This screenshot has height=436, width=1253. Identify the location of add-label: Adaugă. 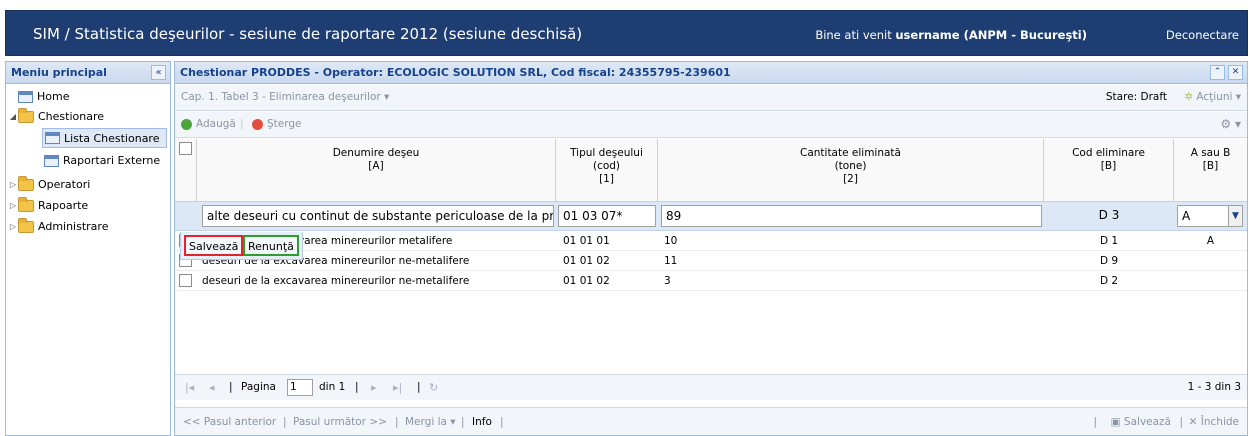
(216, 124).